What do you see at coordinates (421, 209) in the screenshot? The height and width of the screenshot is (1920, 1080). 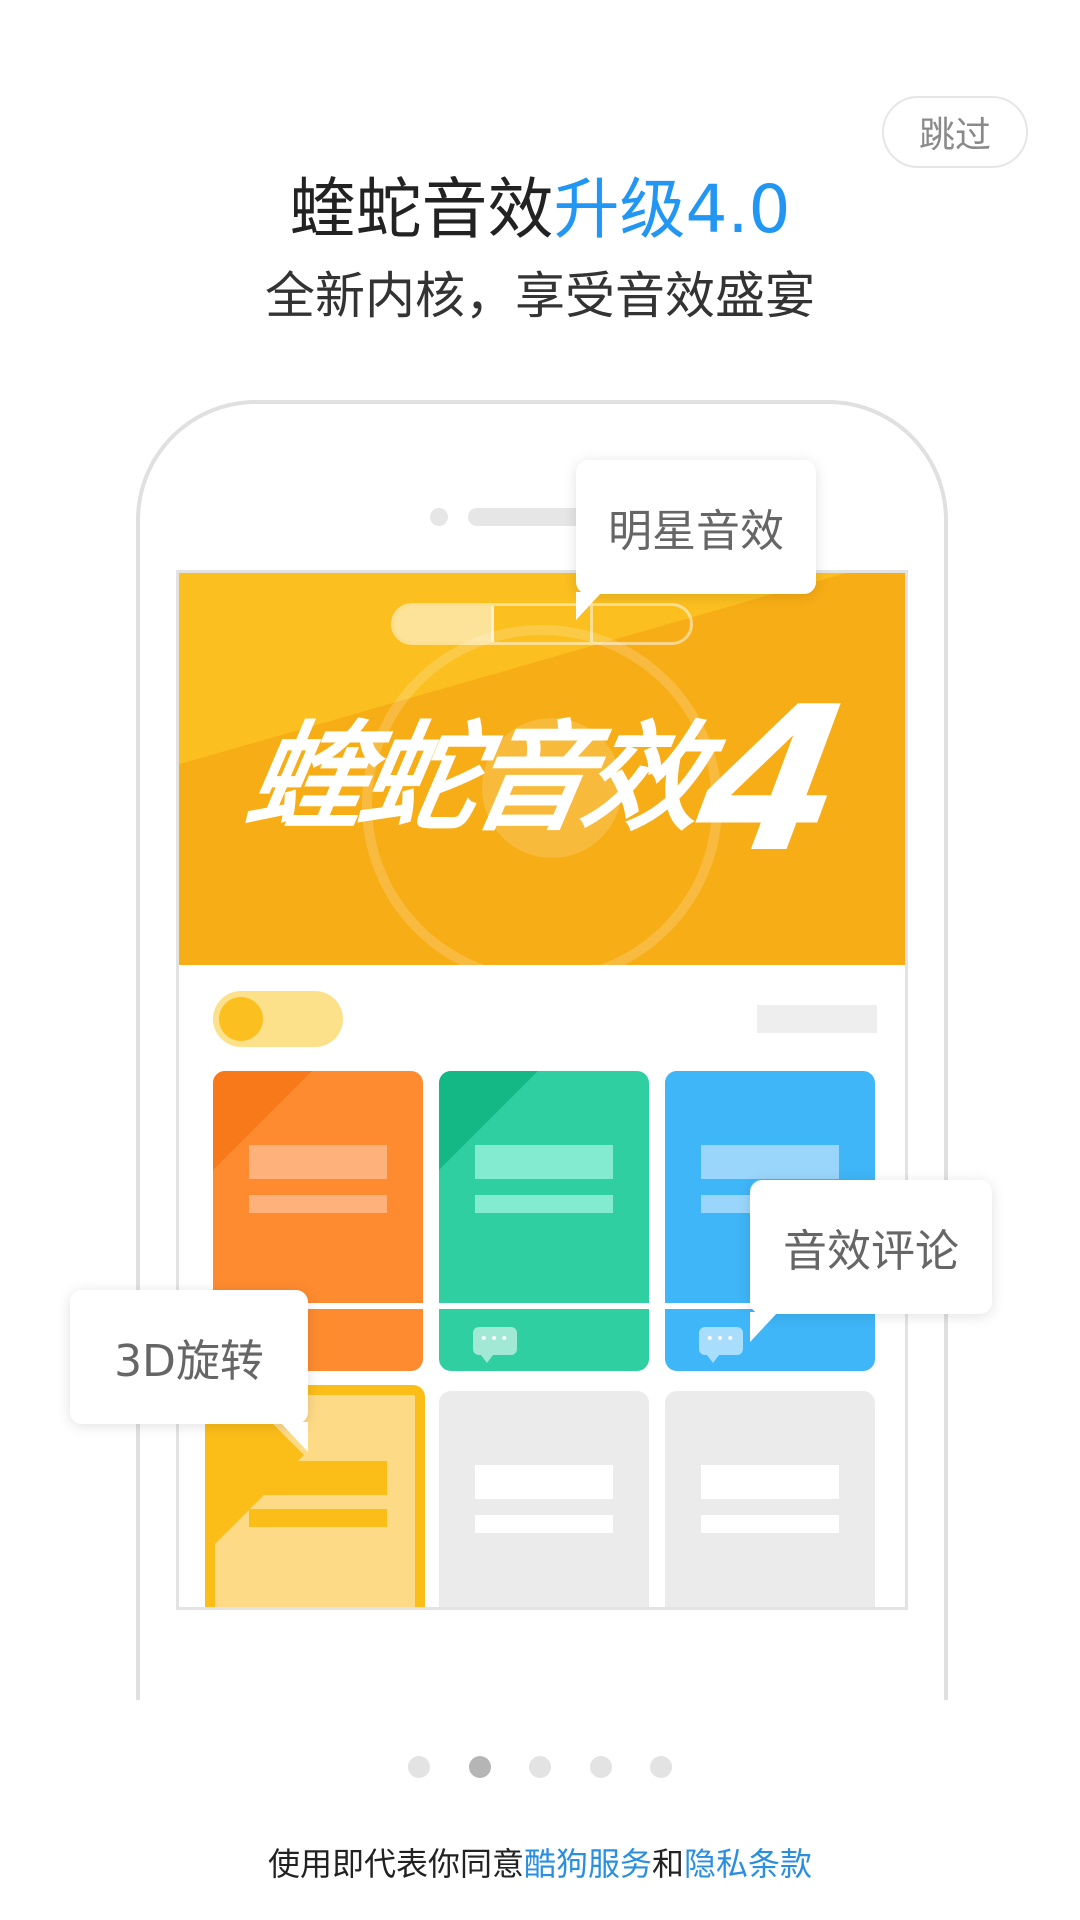 I see `title-main: 蝰蛇音效` at bounding box center [421, 209].